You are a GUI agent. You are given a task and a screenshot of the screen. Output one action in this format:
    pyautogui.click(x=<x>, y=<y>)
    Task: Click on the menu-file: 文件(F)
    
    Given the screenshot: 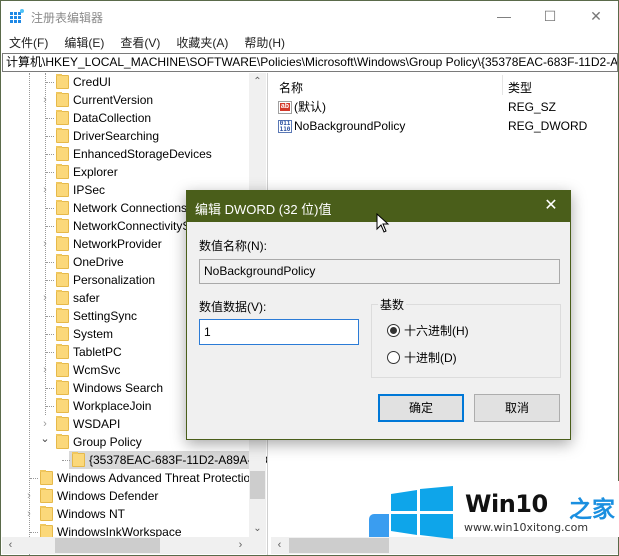 What is the action you would take?
    pyautogui.click(x=28, y=42)
    